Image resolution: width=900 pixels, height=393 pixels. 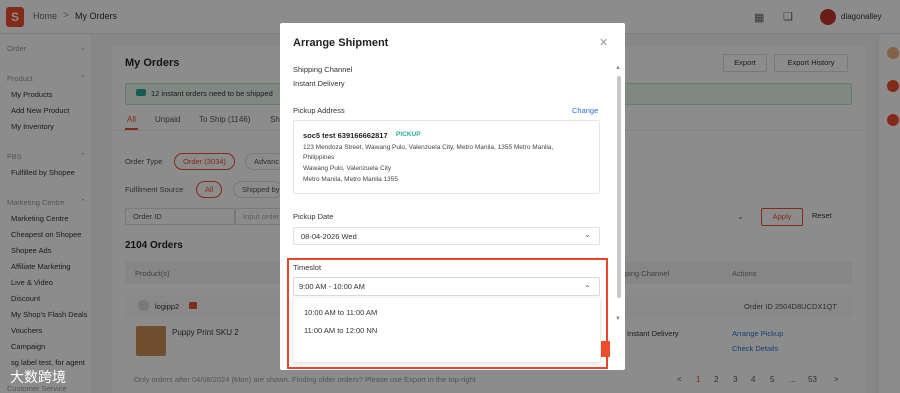 What do you see at coordinates (319, 83) in the screenshot?
I see `shipping-channel-value: Instant Delivery` at bounding box center [319, 83].